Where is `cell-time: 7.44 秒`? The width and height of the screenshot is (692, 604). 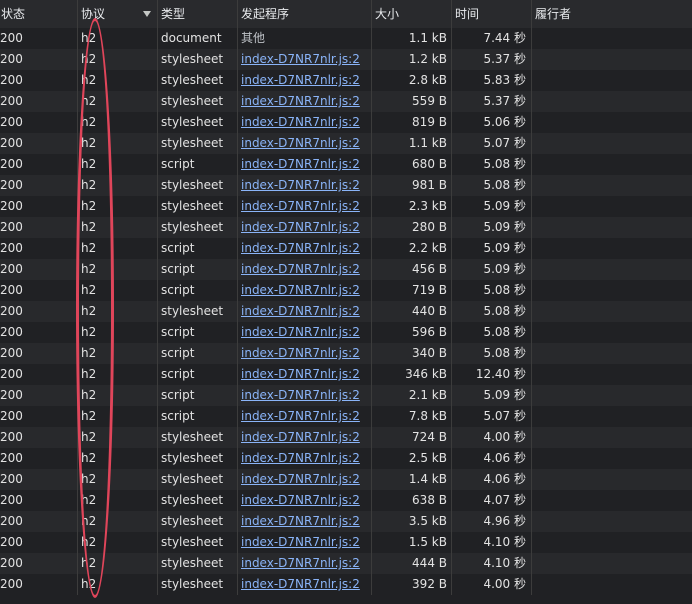 cell-time: 7.44 秒 is located at coordinates (492, 38).